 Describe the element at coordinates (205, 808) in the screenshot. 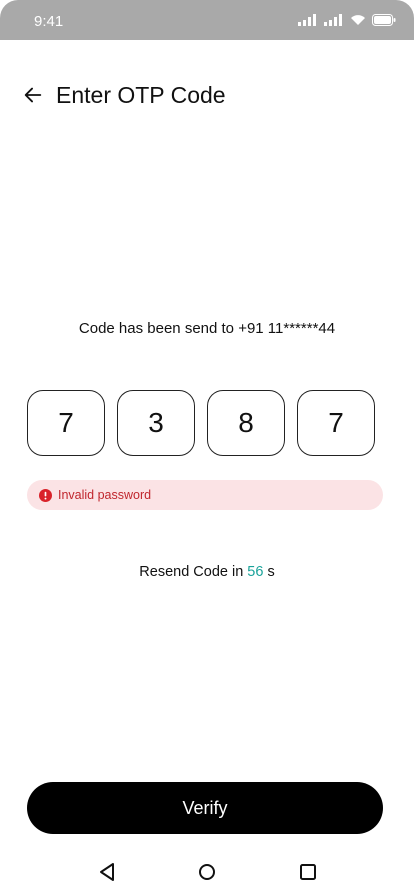

I see `verify-button: Verify` at that location.